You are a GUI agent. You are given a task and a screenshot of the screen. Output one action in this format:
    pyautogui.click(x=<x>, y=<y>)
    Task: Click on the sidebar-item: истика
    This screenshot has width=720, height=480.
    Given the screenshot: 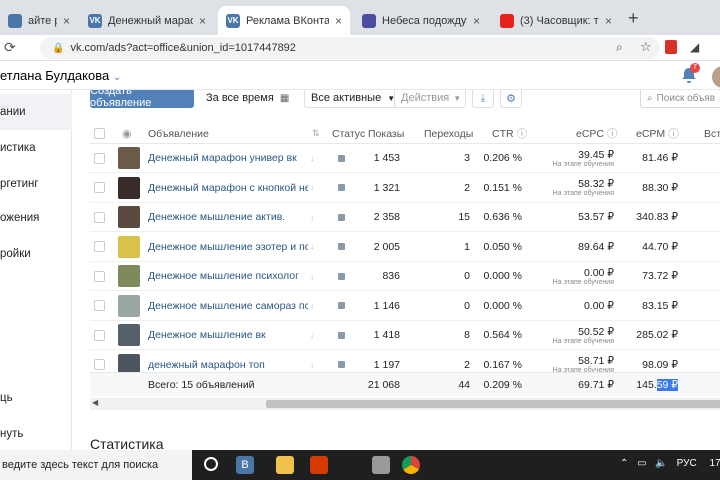 What is the action you would take?
    pyautogui.click(x=36, y=148)
    